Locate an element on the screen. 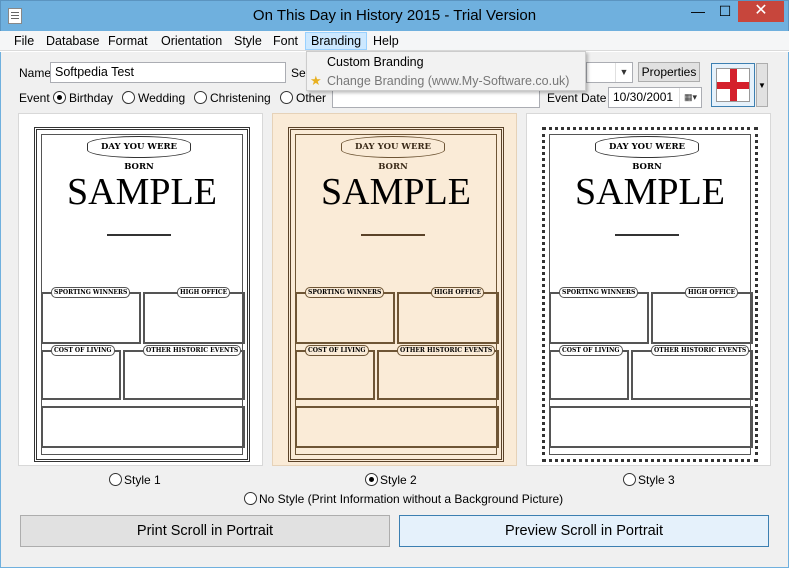 Image resolution: width=789 pixels, height=568 pixels. event-label: Event is located at coordinates (34, 98).